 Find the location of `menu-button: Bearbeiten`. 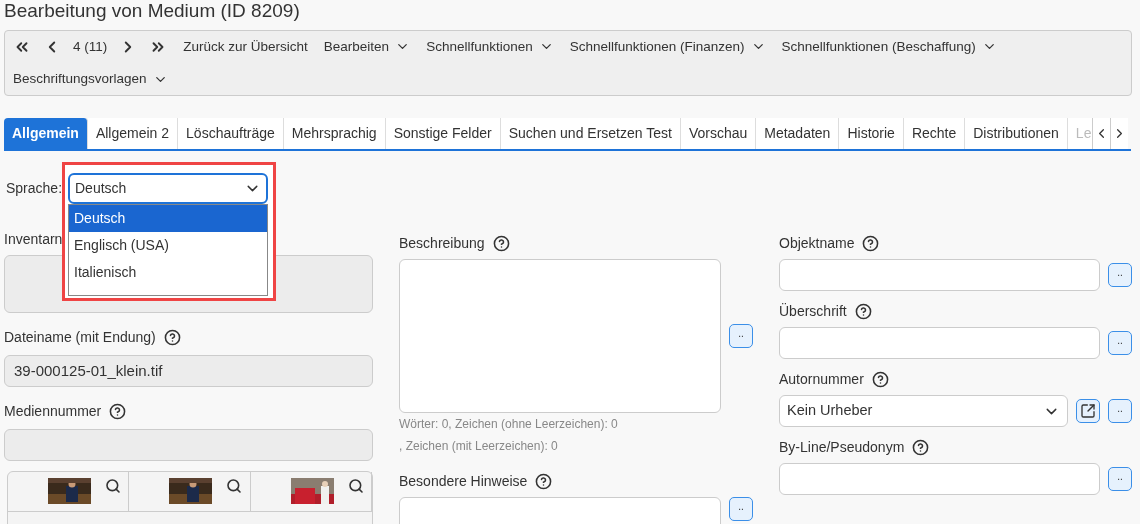

menu-button: Bearbeiten is located at coordinates (367, 46).